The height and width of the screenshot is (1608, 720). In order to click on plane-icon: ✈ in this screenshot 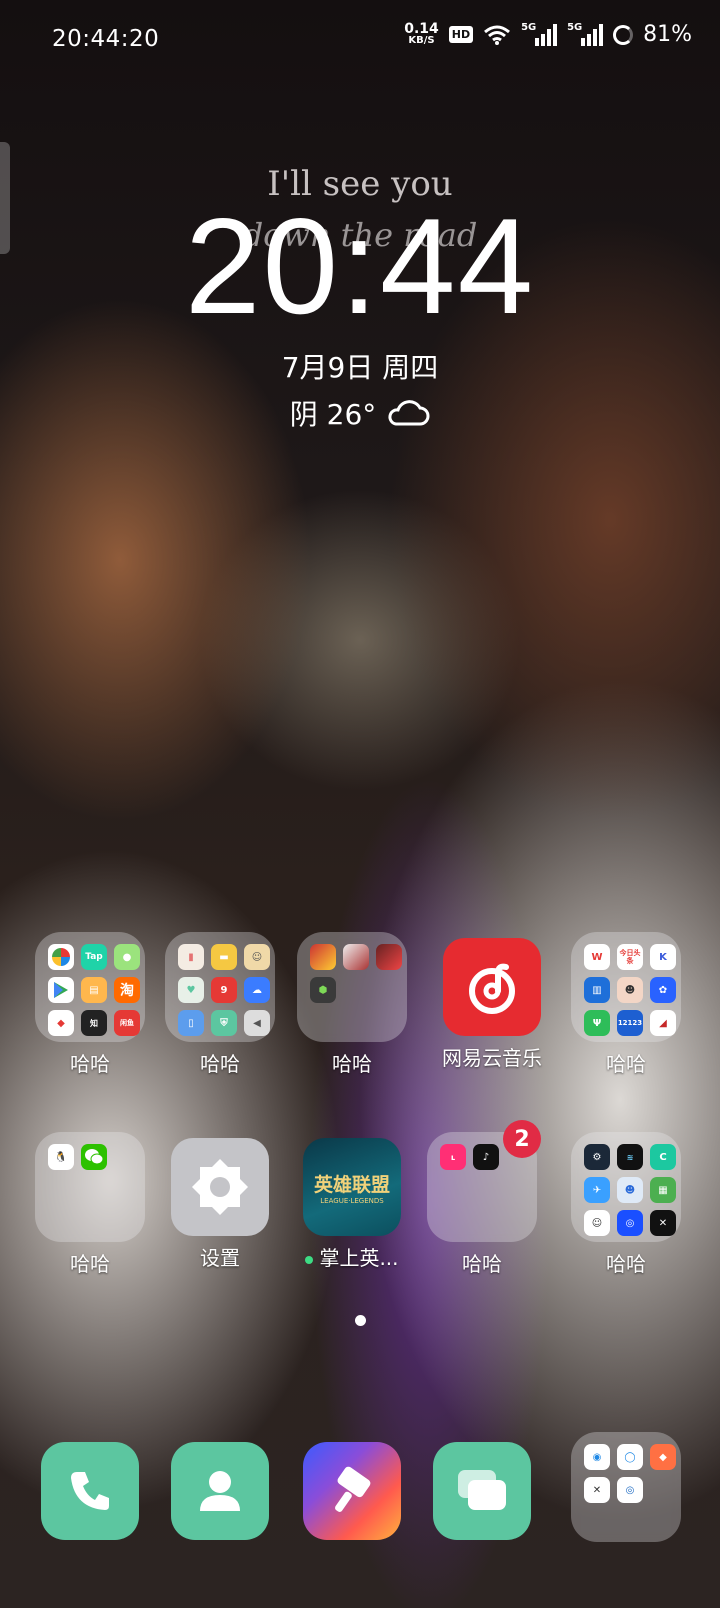, I will do `click(597, 1190)`.